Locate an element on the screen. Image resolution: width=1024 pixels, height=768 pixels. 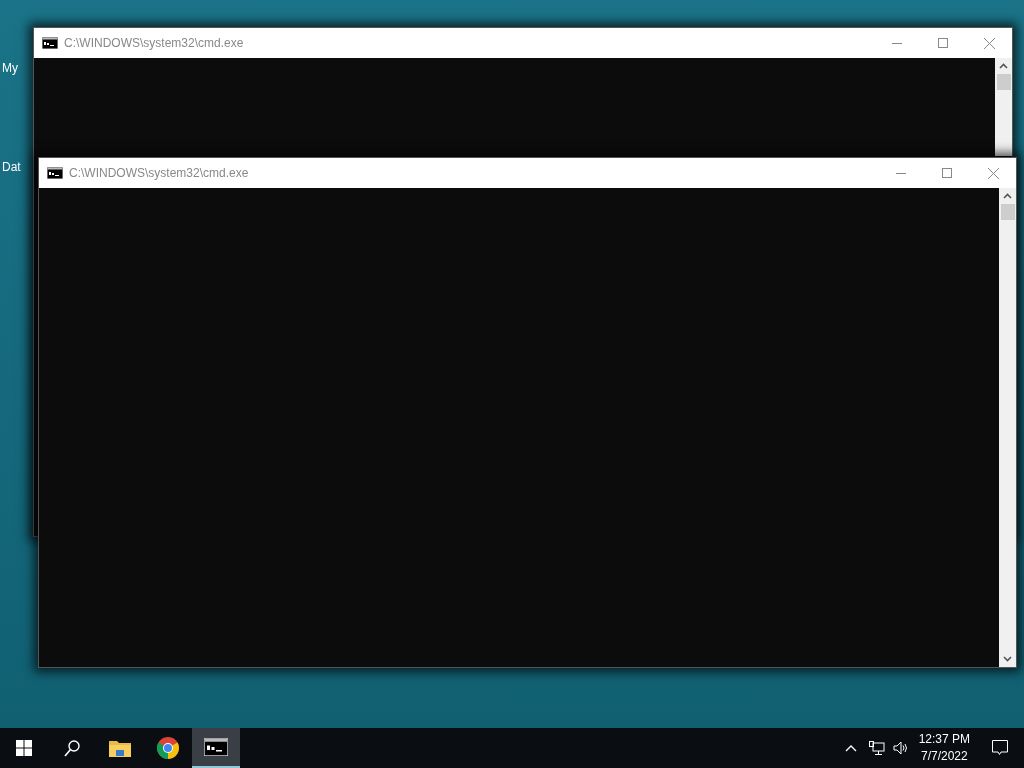
clock-time: 12:37 PM is located at coordinates (944, 739).